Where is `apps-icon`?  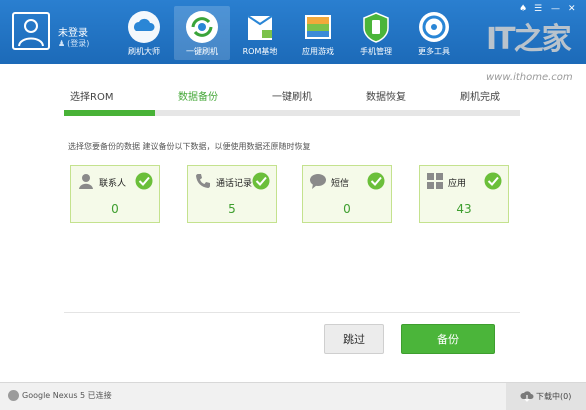
apps-icon is located at coordinates (318, 27).